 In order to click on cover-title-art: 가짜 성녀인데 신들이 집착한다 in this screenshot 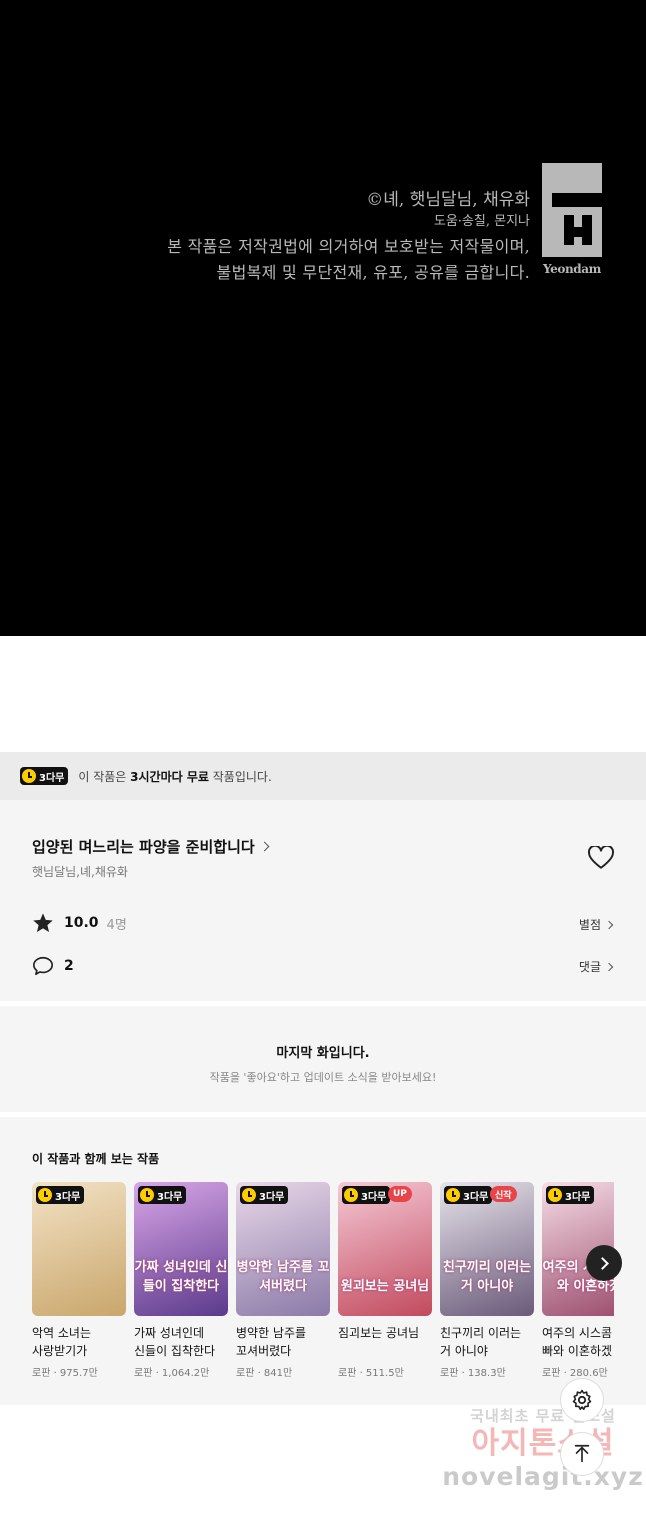, I will do `click(181, 1277)`.